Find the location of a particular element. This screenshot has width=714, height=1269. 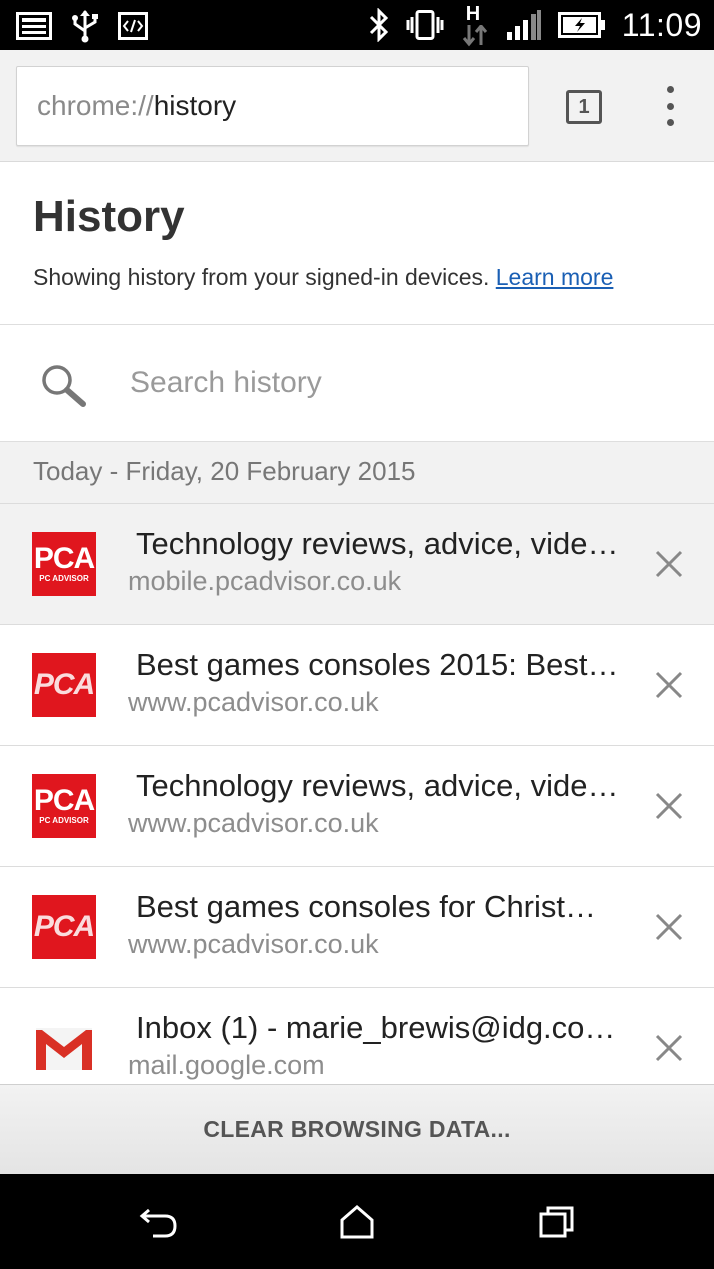

system-navigation-bar is located at coordinates (357, 1221).